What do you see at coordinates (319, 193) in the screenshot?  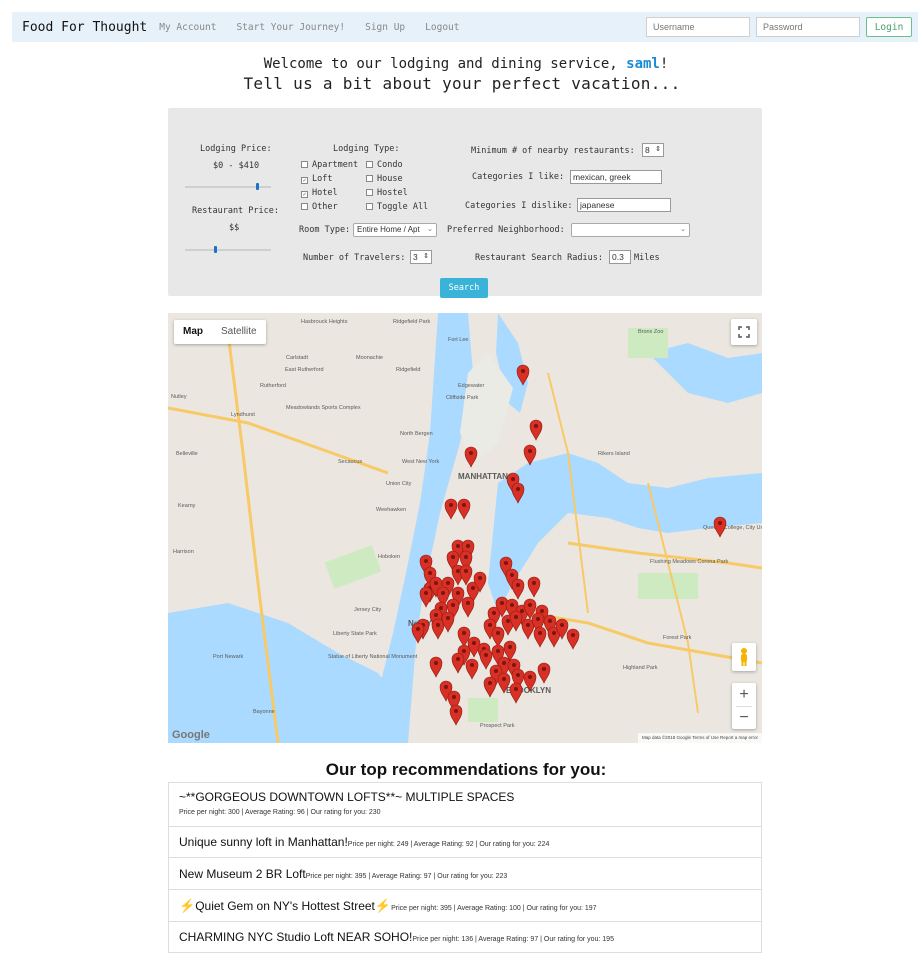 I see `lodging-type-hotel: ✓ Hotel` at bounding box center [319, 193].